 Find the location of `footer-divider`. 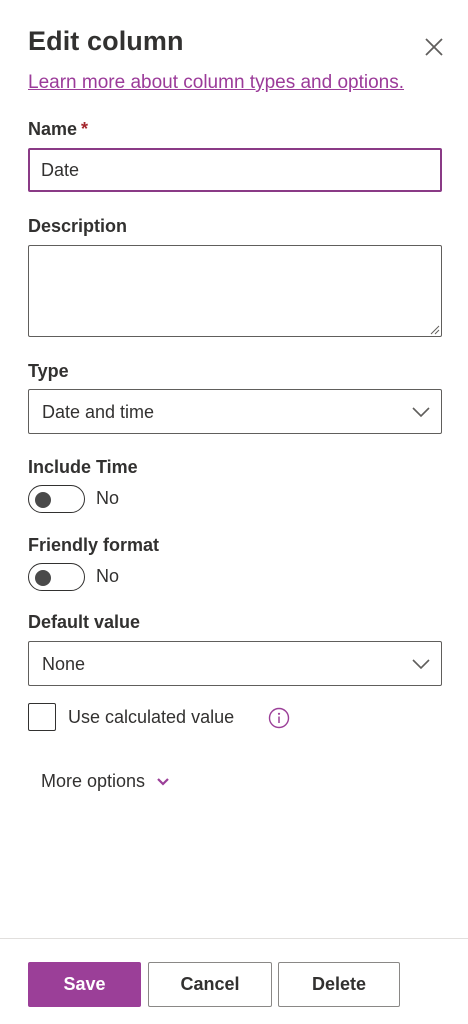

footer-divider is located at coordinates (234, 938).